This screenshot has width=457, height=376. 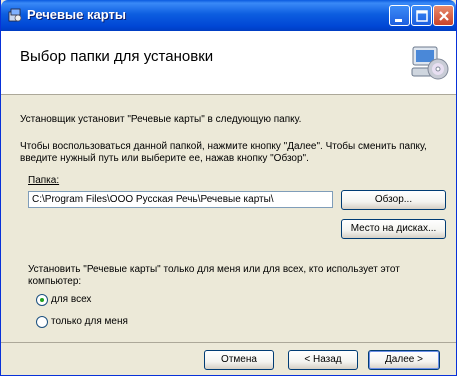 I want to click on minimize-icon, so click(x=398, y=20).